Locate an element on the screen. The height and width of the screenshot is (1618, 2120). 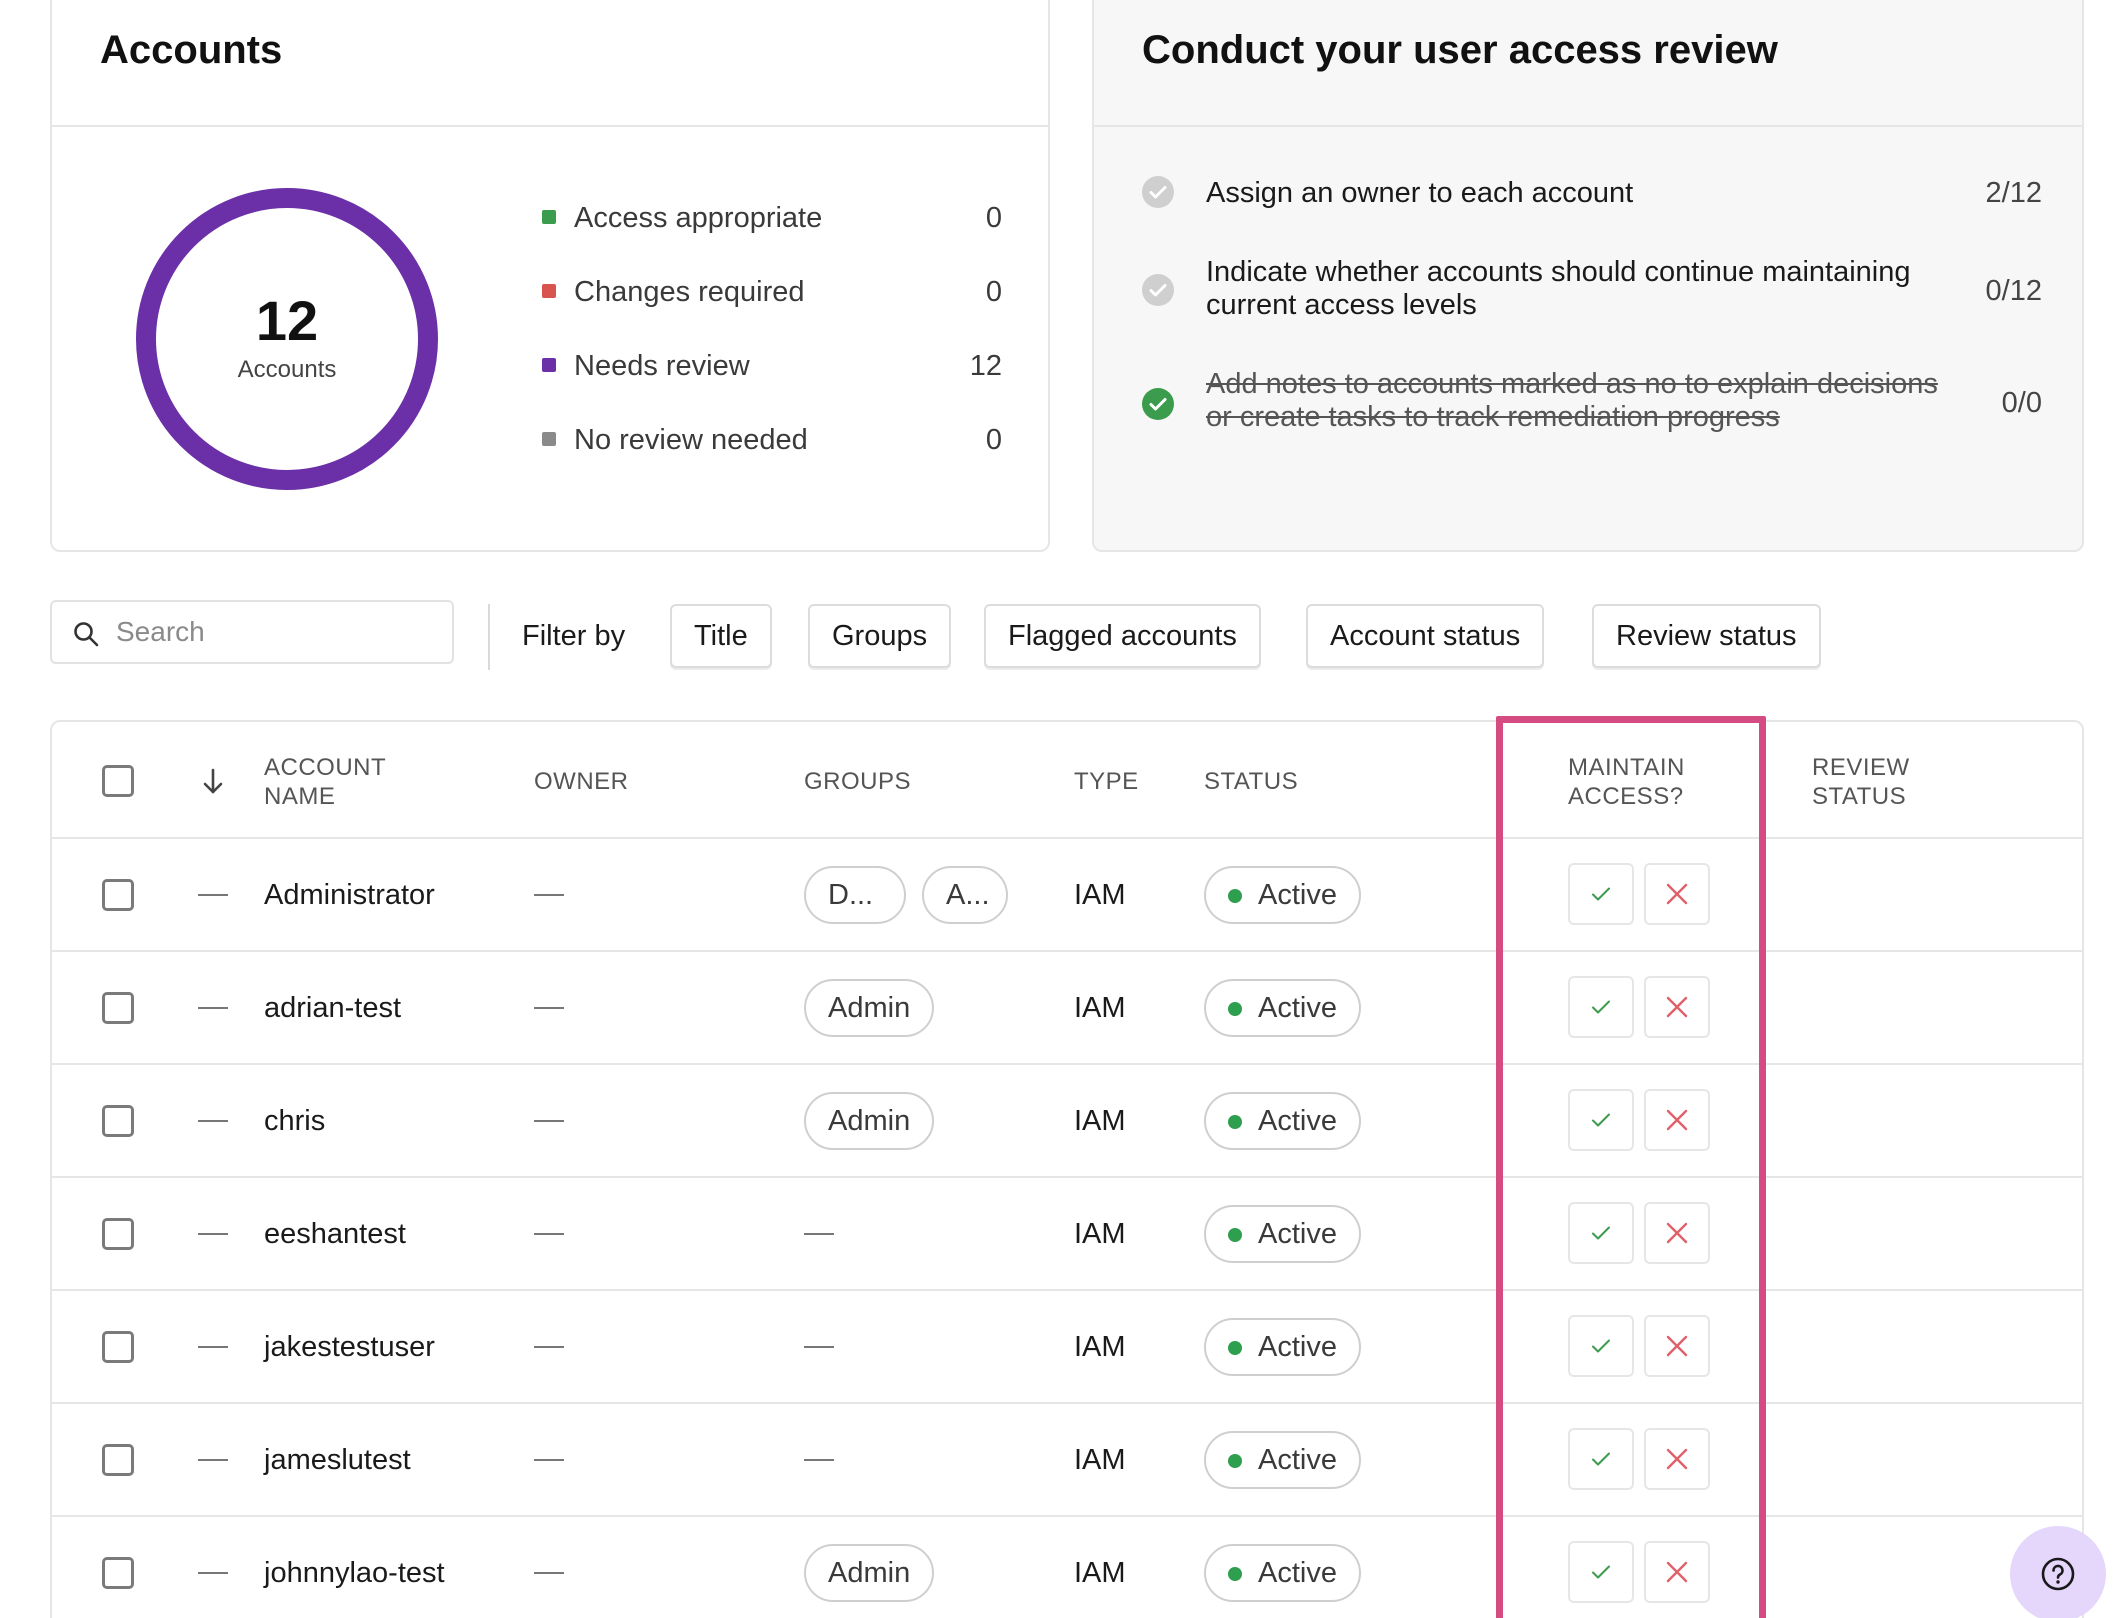
column-header-type: TYPE is located at coordinates (1106, 781).